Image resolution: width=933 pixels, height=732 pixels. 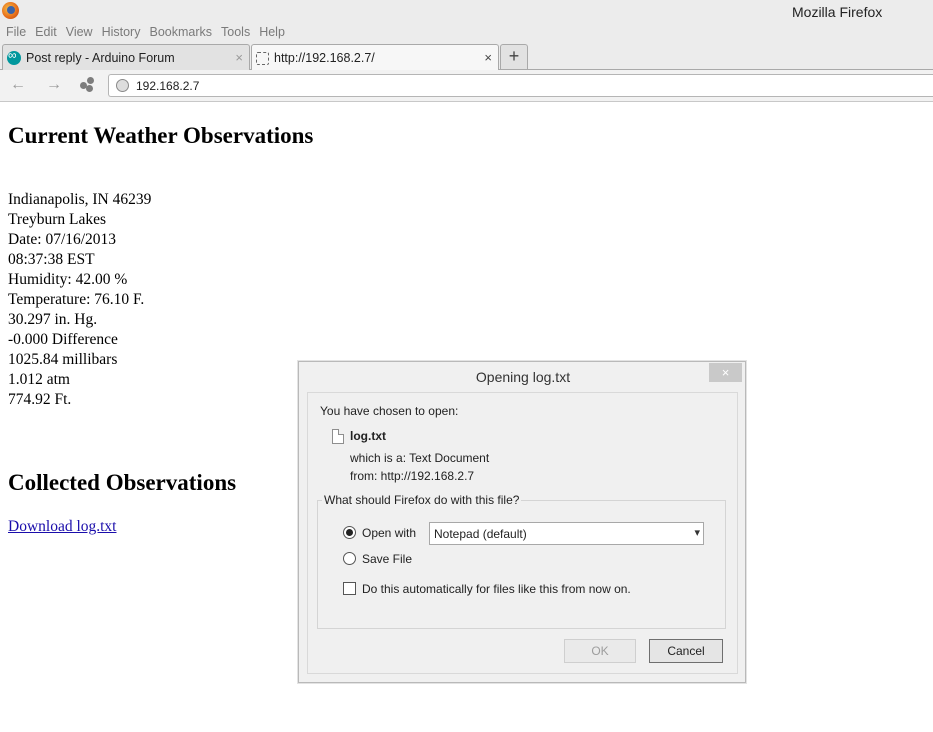 I want to click on observation-line: 1.012 atm, so click(x=39, y=379).